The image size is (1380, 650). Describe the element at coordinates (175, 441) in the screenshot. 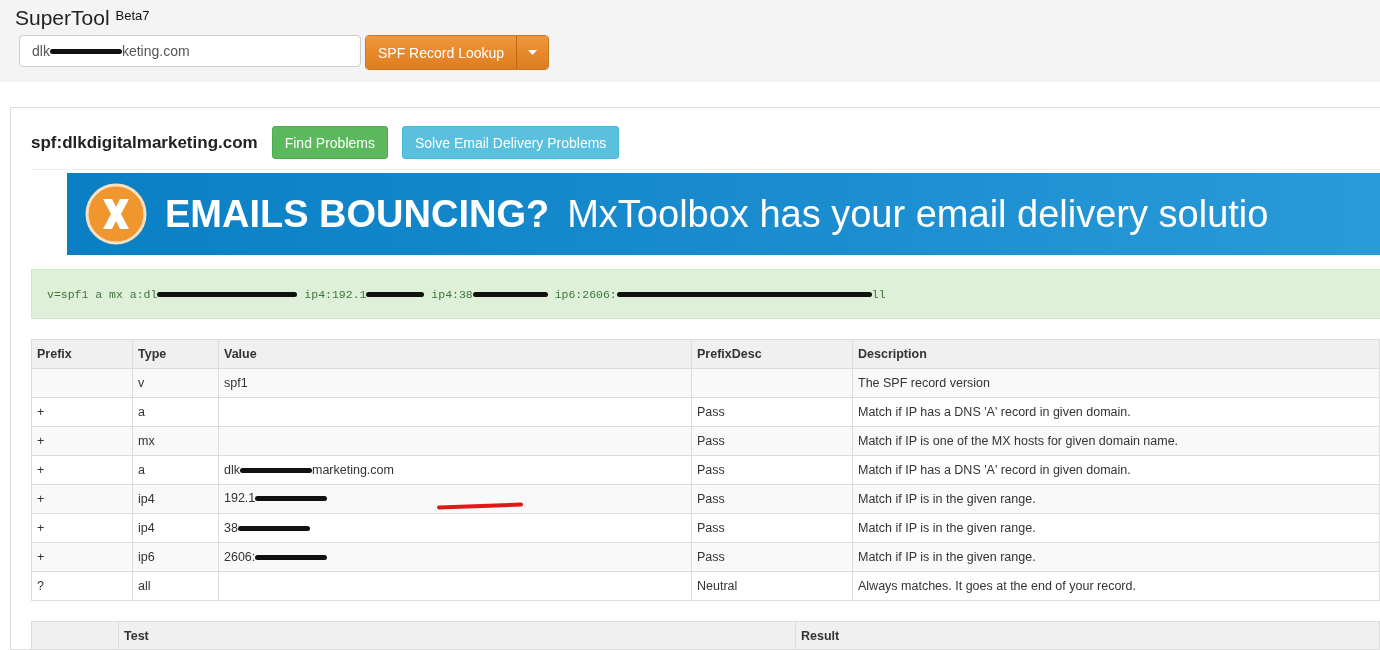

I see `table-cell: mx` at that location.